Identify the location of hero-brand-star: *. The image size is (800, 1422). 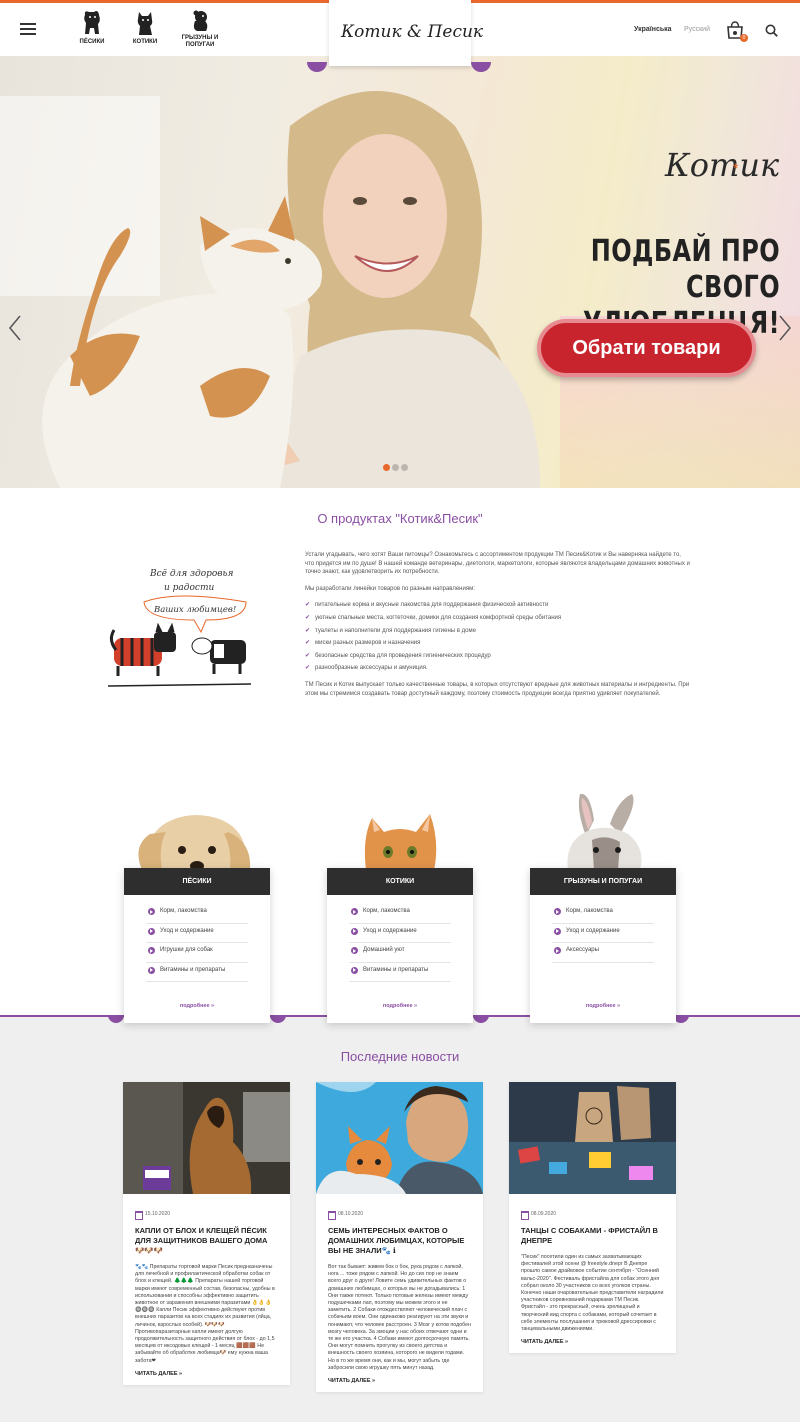
(736, 168).